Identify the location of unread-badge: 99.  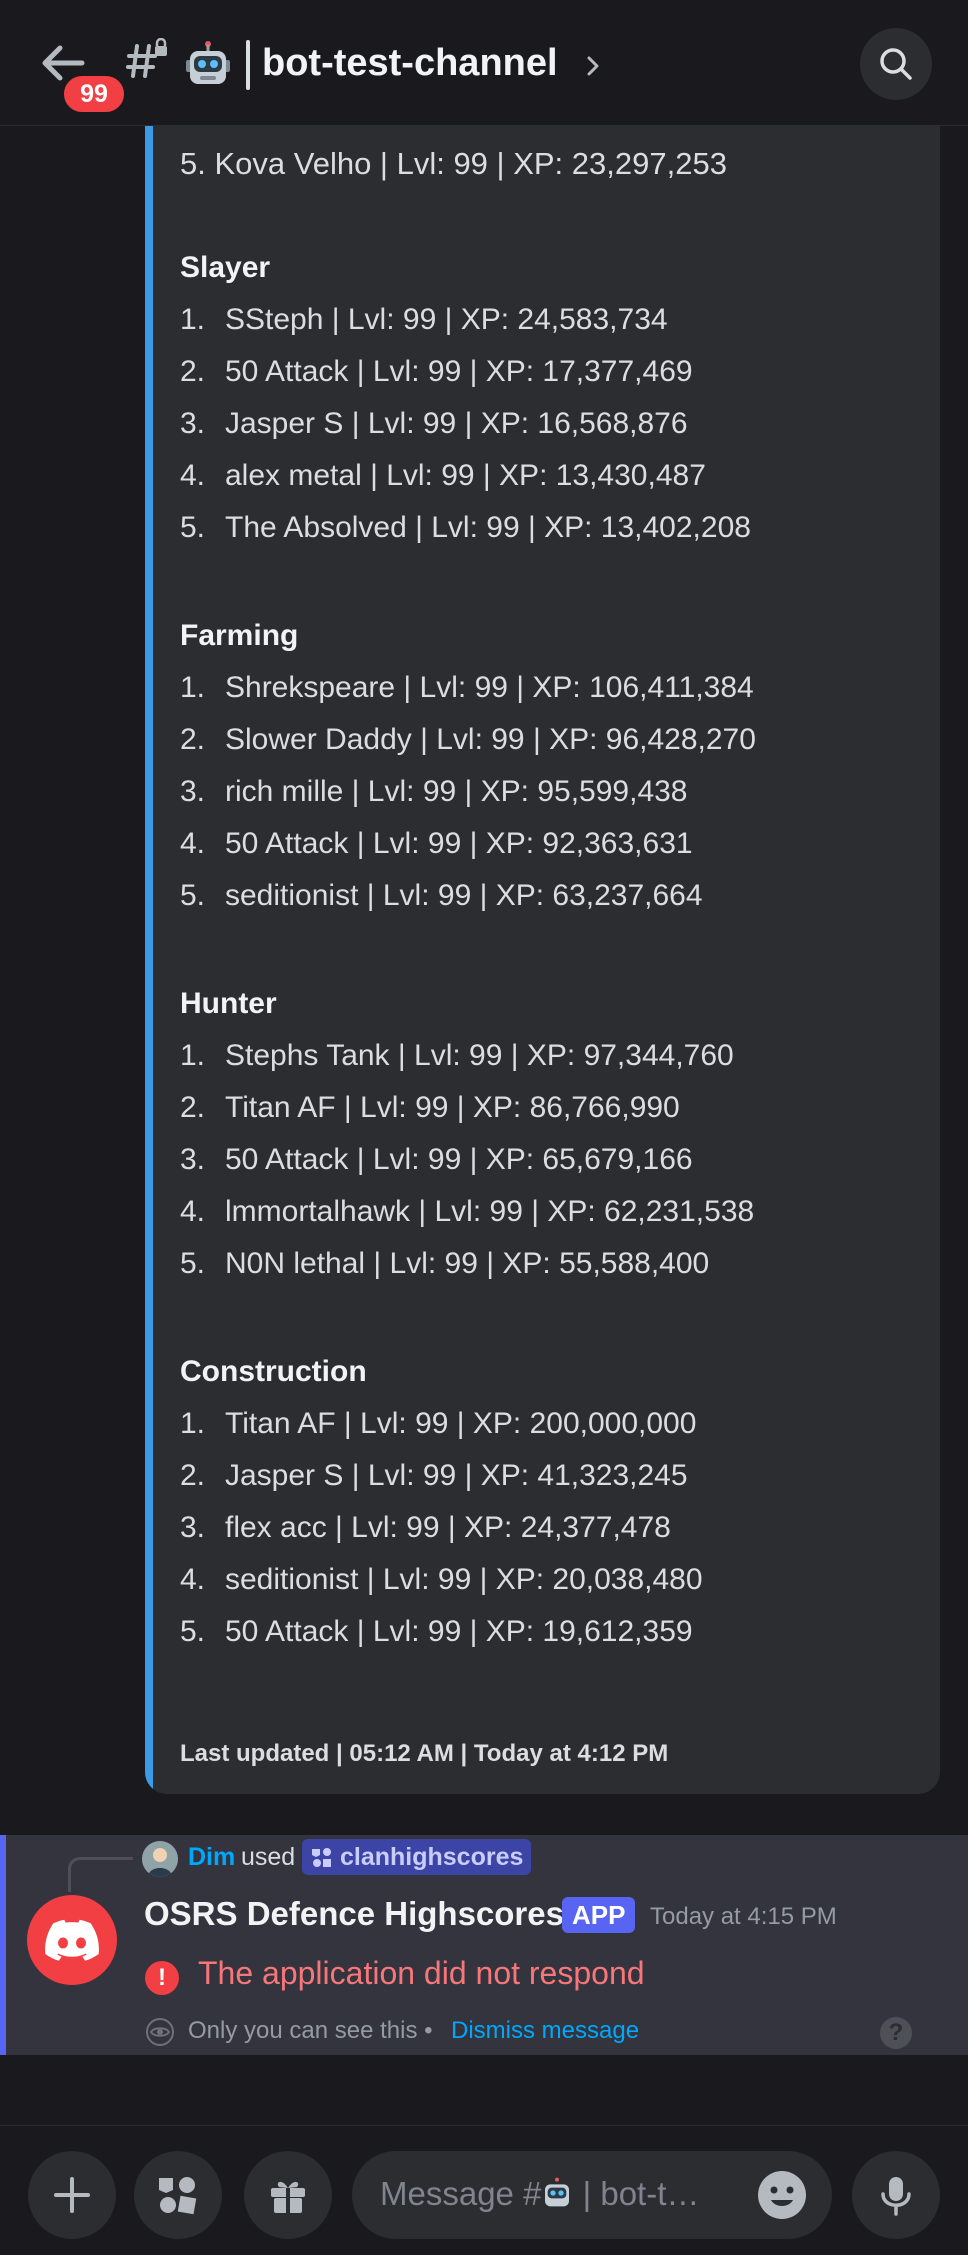
(94, 94).